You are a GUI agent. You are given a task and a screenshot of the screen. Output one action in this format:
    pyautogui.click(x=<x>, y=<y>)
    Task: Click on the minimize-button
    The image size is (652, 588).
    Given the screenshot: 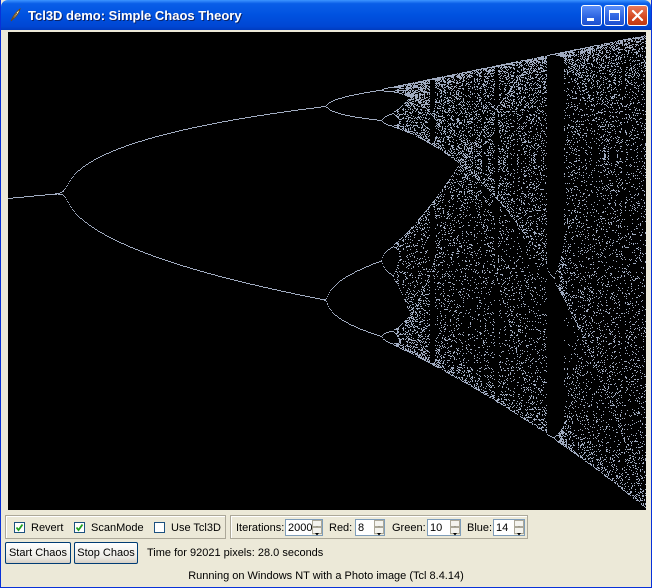 What is the action you would take?
    pyautogui.click(x=591, y=15)
    